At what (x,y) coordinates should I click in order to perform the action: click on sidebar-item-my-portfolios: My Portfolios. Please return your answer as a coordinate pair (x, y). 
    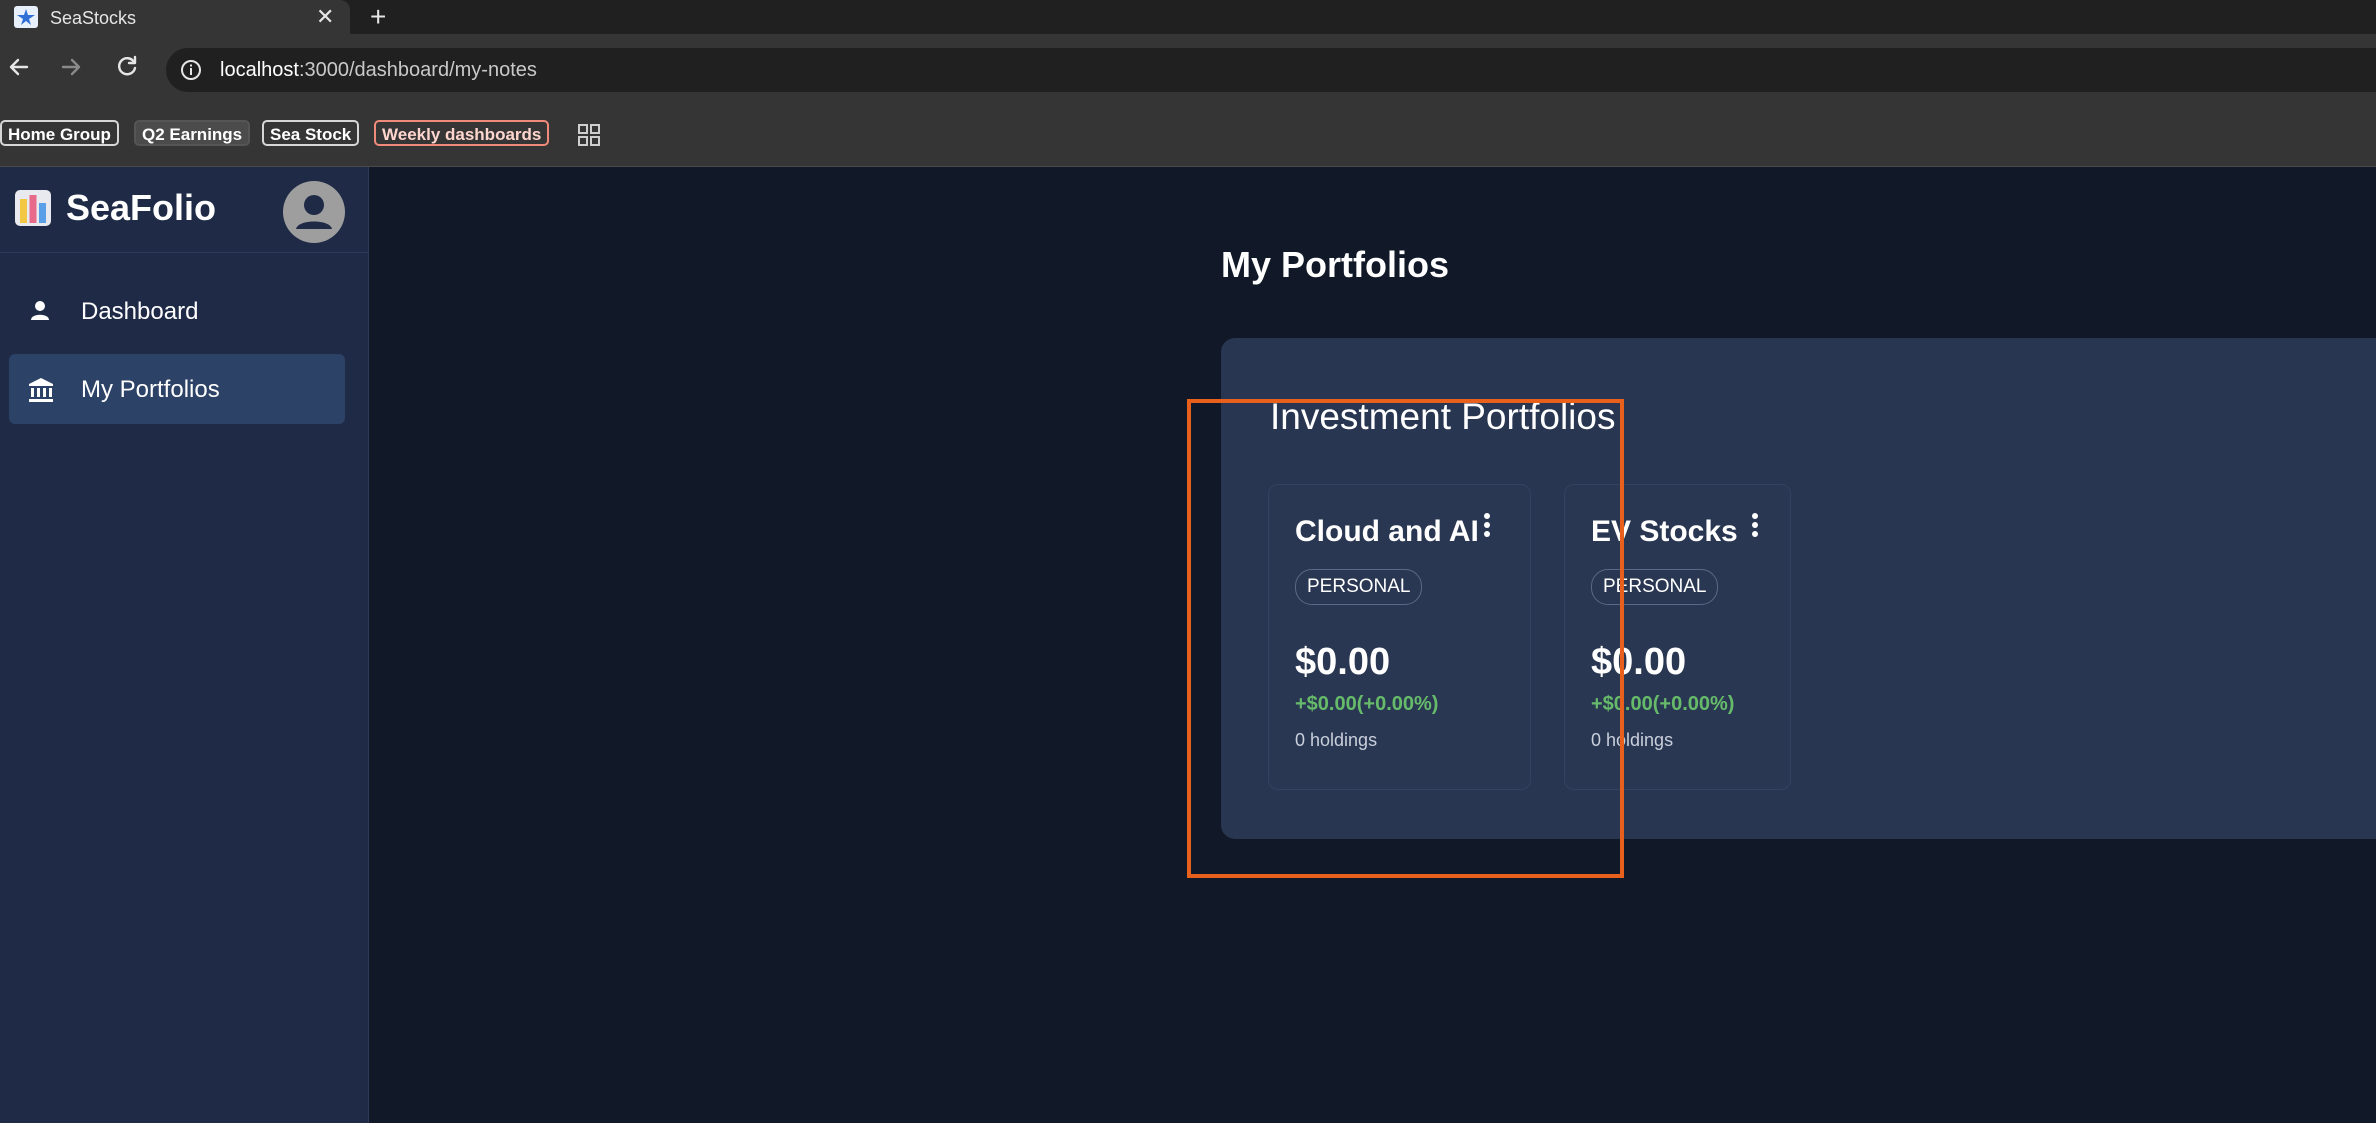
    Looking at the image, I should click on (177, 389).